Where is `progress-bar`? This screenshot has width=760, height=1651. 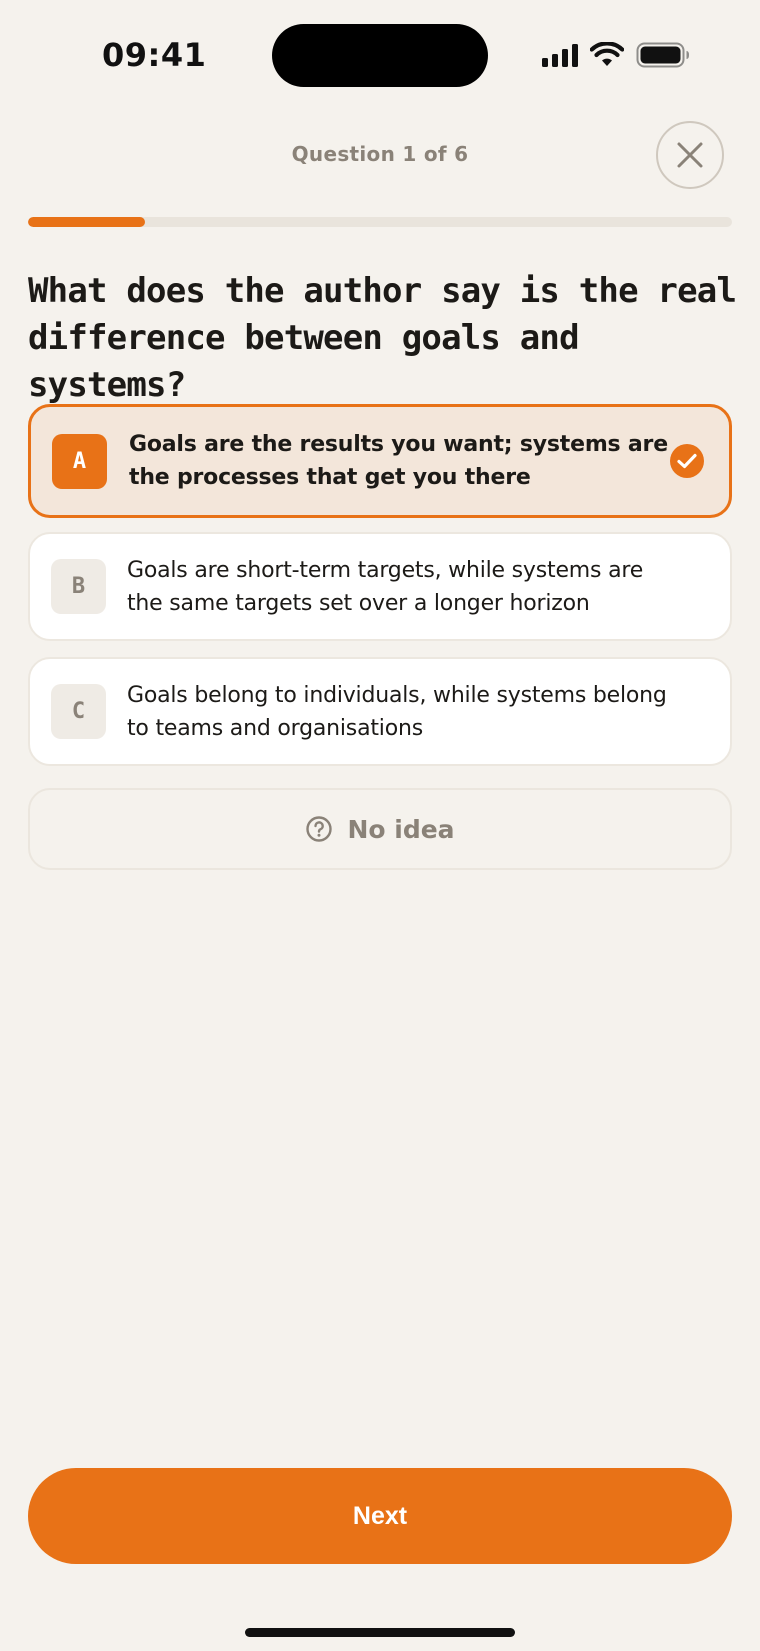 progress-bar is located at coordinates (380, 222).